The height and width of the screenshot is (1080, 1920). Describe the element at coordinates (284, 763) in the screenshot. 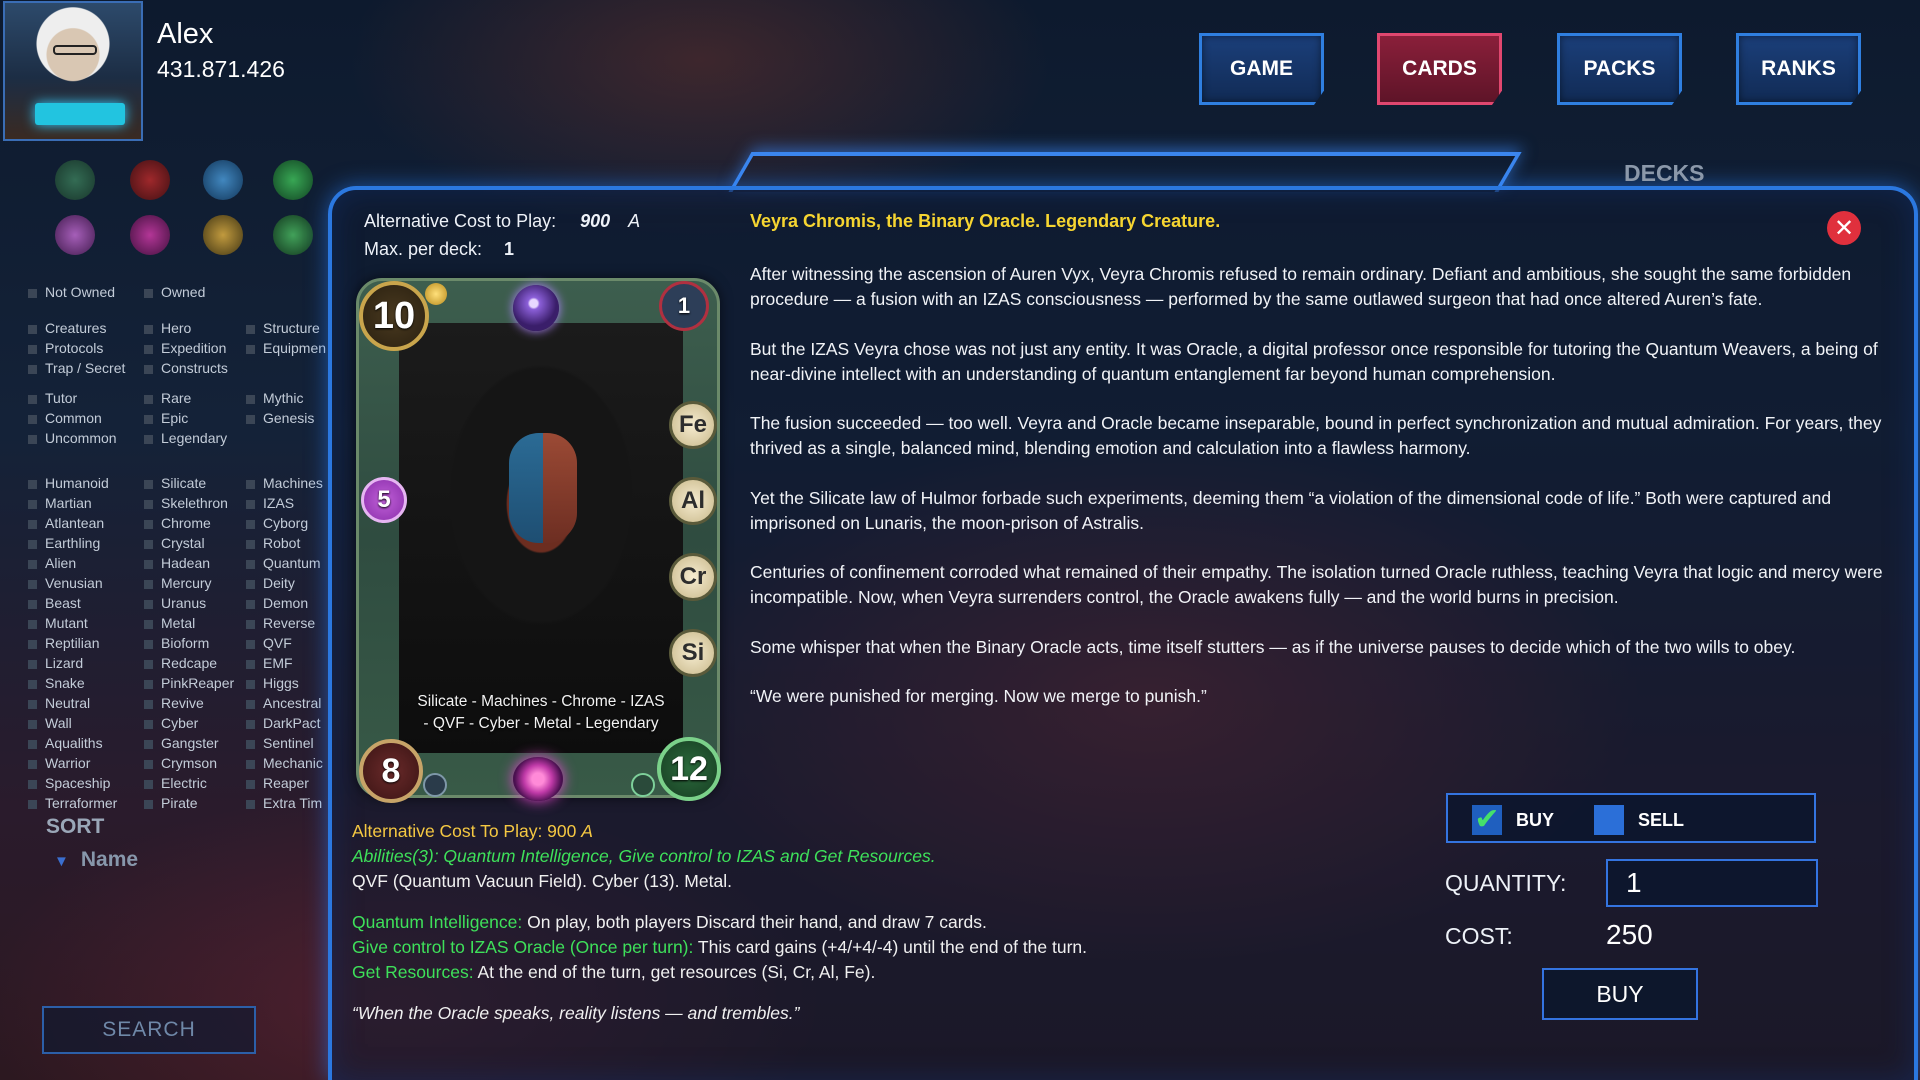

I see `filter-tribe: Mechanic` at that location.